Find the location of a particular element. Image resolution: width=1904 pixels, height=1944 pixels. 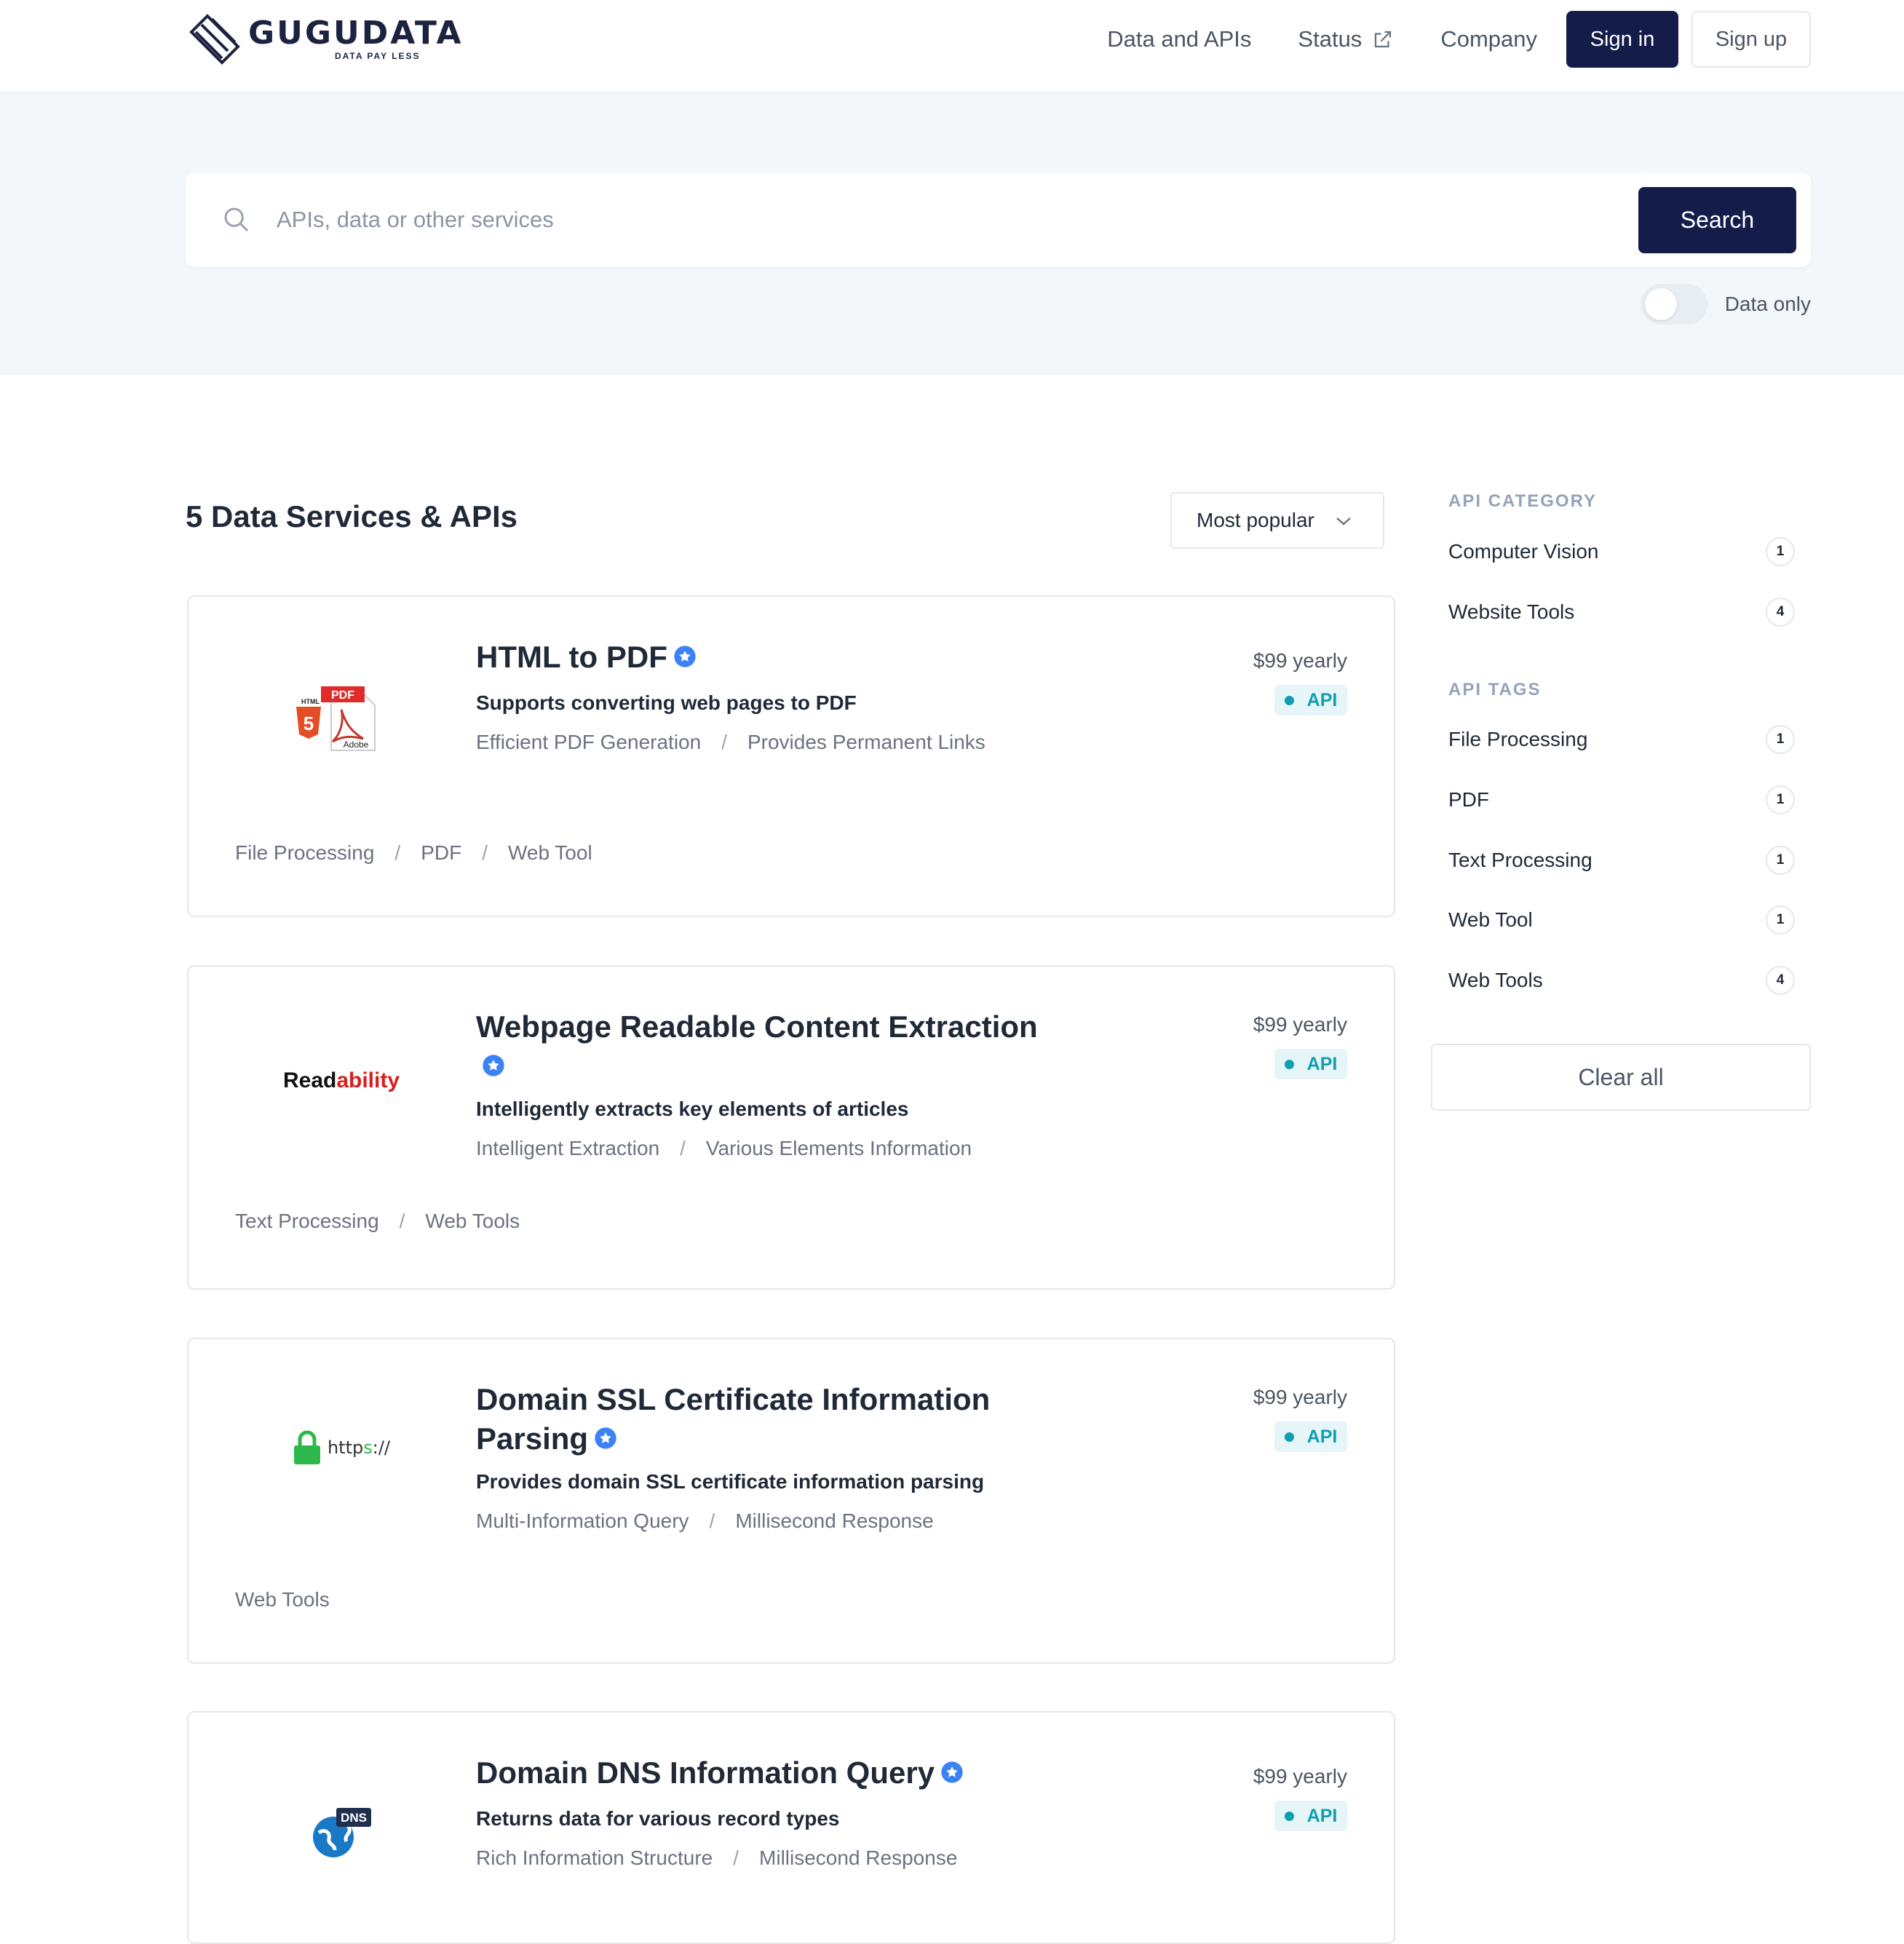

readability-logo: Read ability is located at coordinates (341, 1081).